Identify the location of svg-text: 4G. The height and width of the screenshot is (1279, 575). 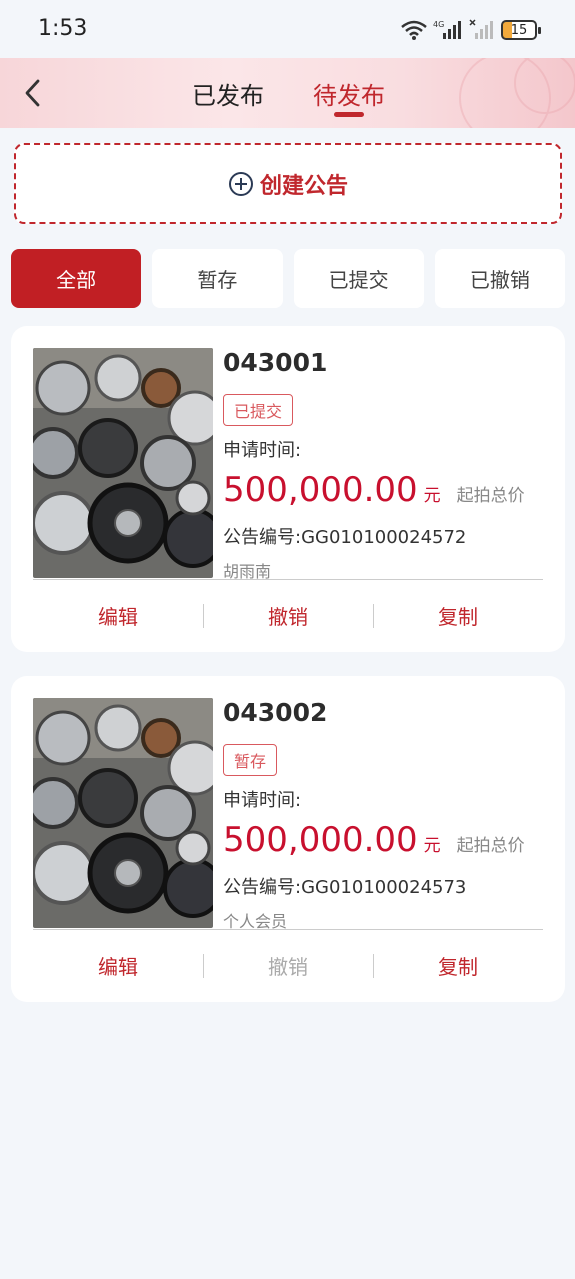
(438, 24).